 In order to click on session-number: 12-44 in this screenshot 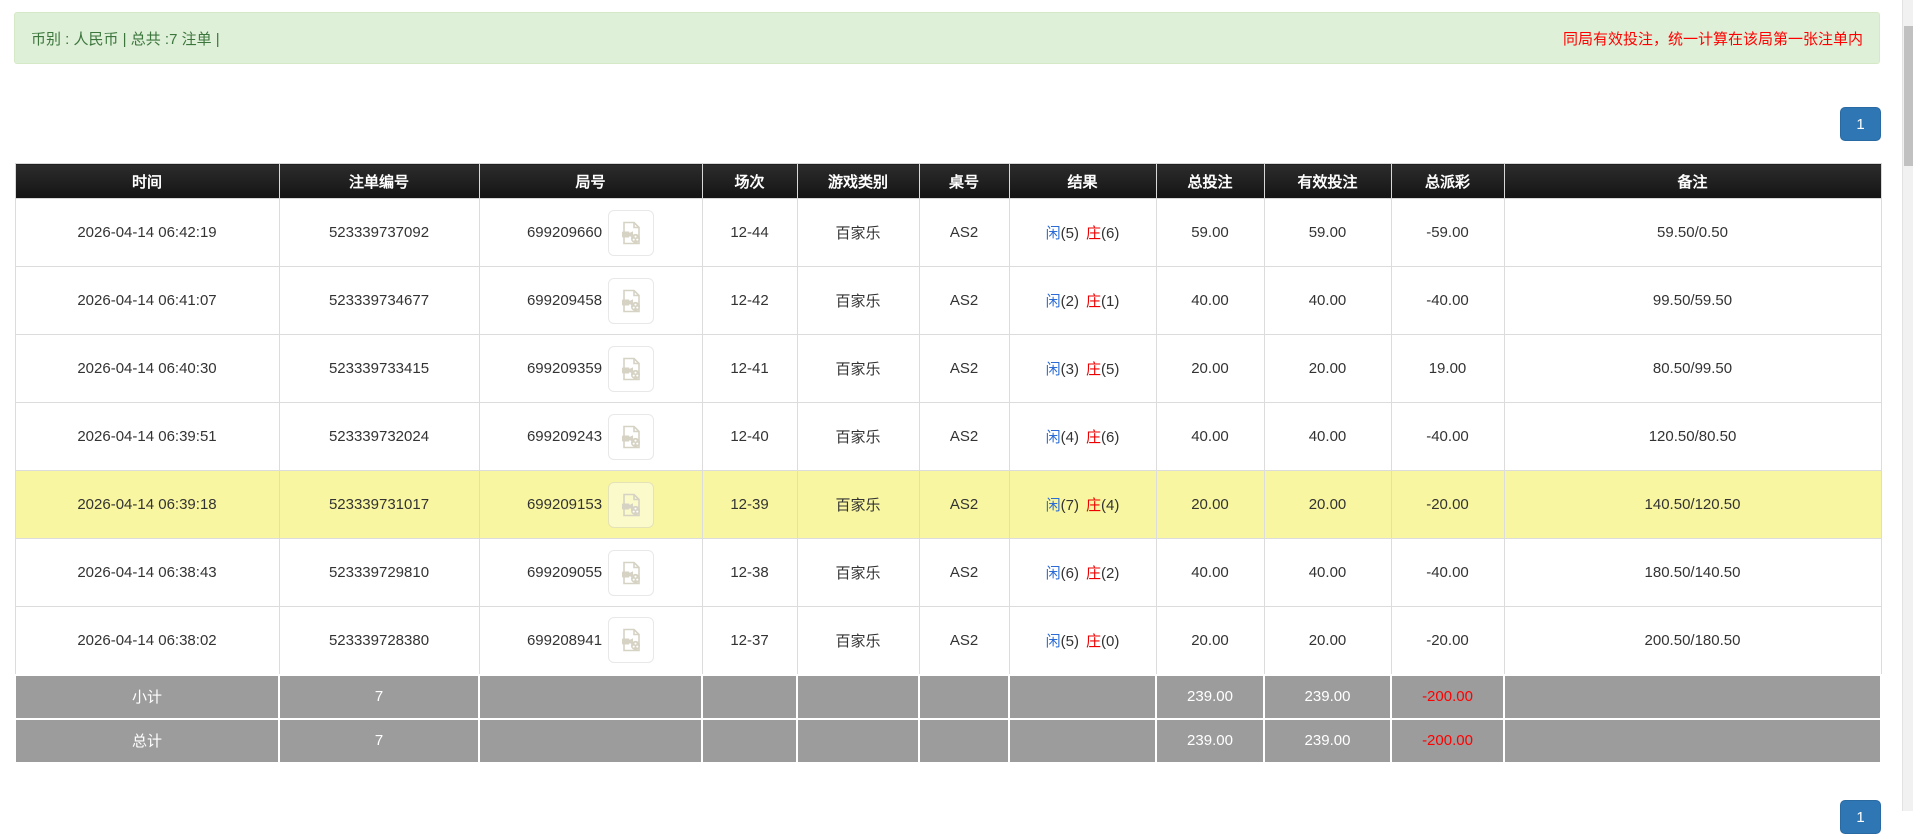, I will do `click(749, 232)`.